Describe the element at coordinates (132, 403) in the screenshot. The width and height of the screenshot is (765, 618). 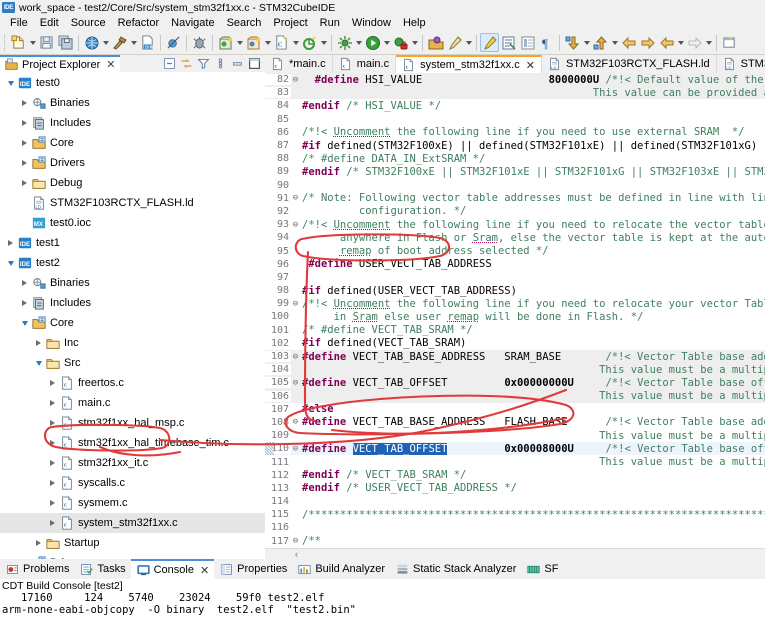
I see `tree-item: c main.c` at that location.